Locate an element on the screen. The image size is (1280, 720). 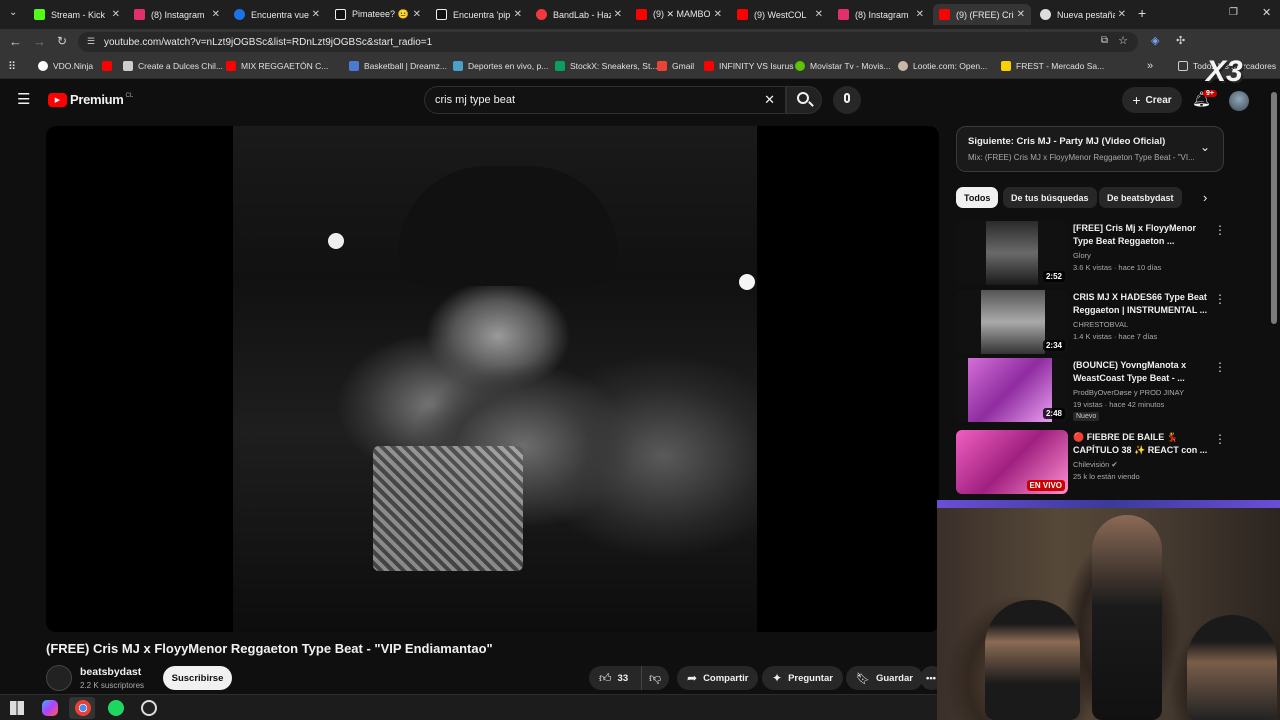
tab-instagram-2: (8) Instagram ✕ is located at coordinates (878, 14).